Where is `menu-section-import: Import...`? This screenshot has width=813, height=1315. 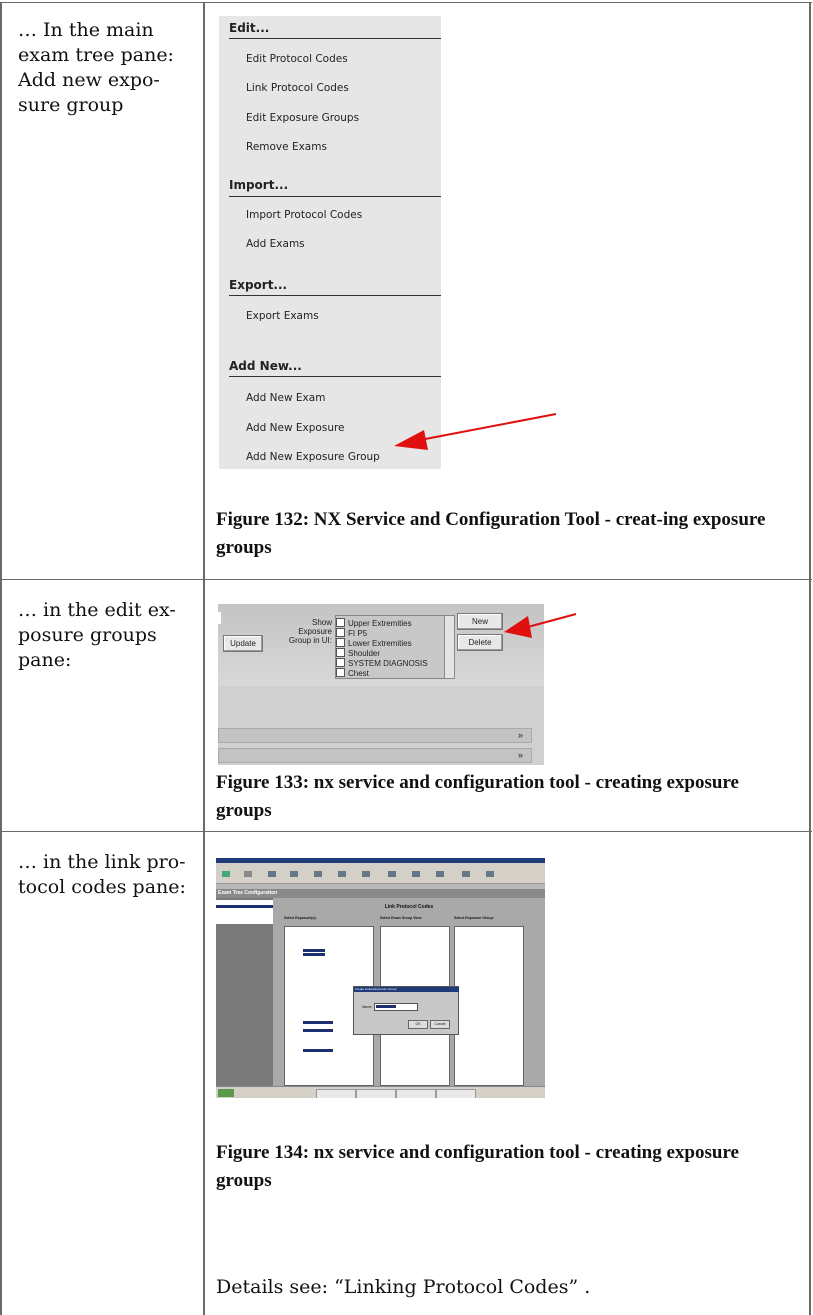 menu-section-import: Import... is located at coordinates (259, 185).